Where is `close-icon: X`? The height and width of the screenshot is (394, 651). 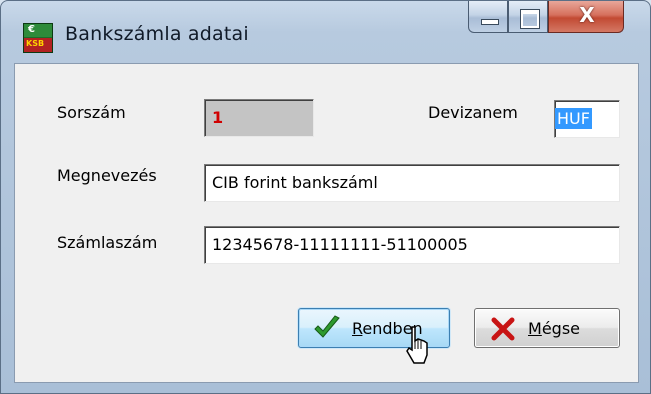
close-icon: X is located at coordinates (587, 15).